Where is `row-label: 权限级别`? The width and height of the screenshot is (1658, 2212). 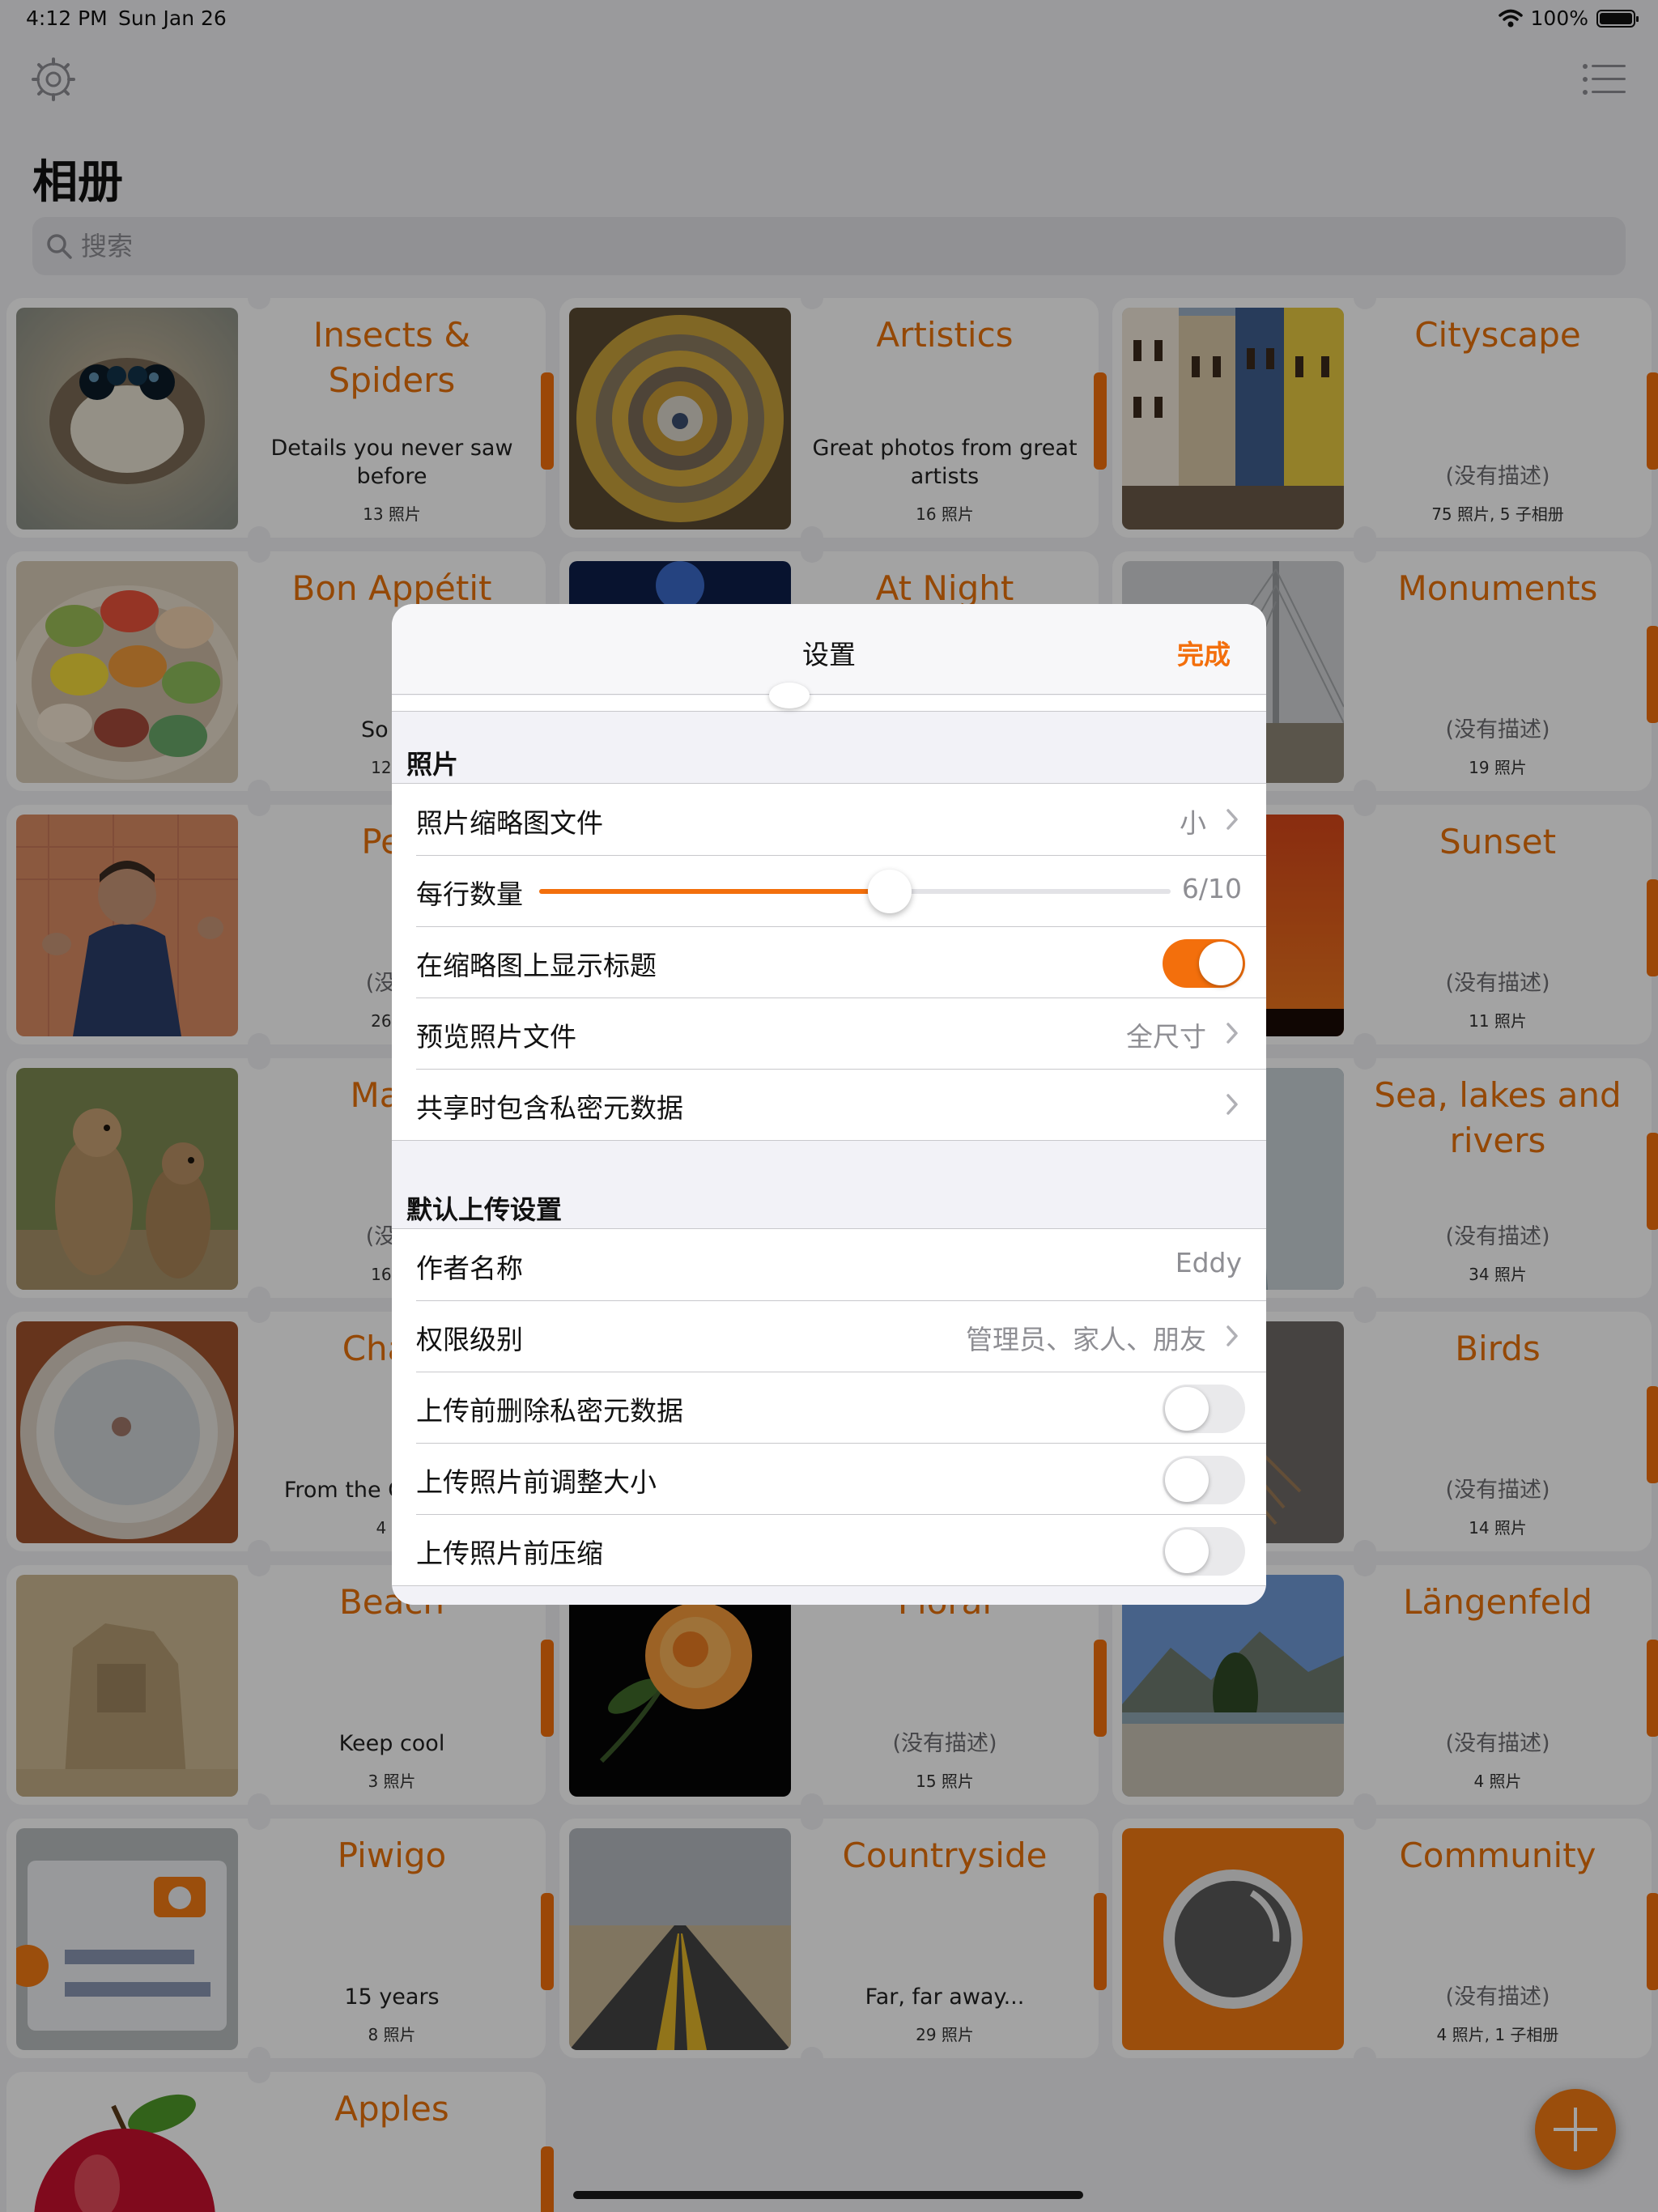 row-label: 权限级别 is located at coordinates (469, 1339).